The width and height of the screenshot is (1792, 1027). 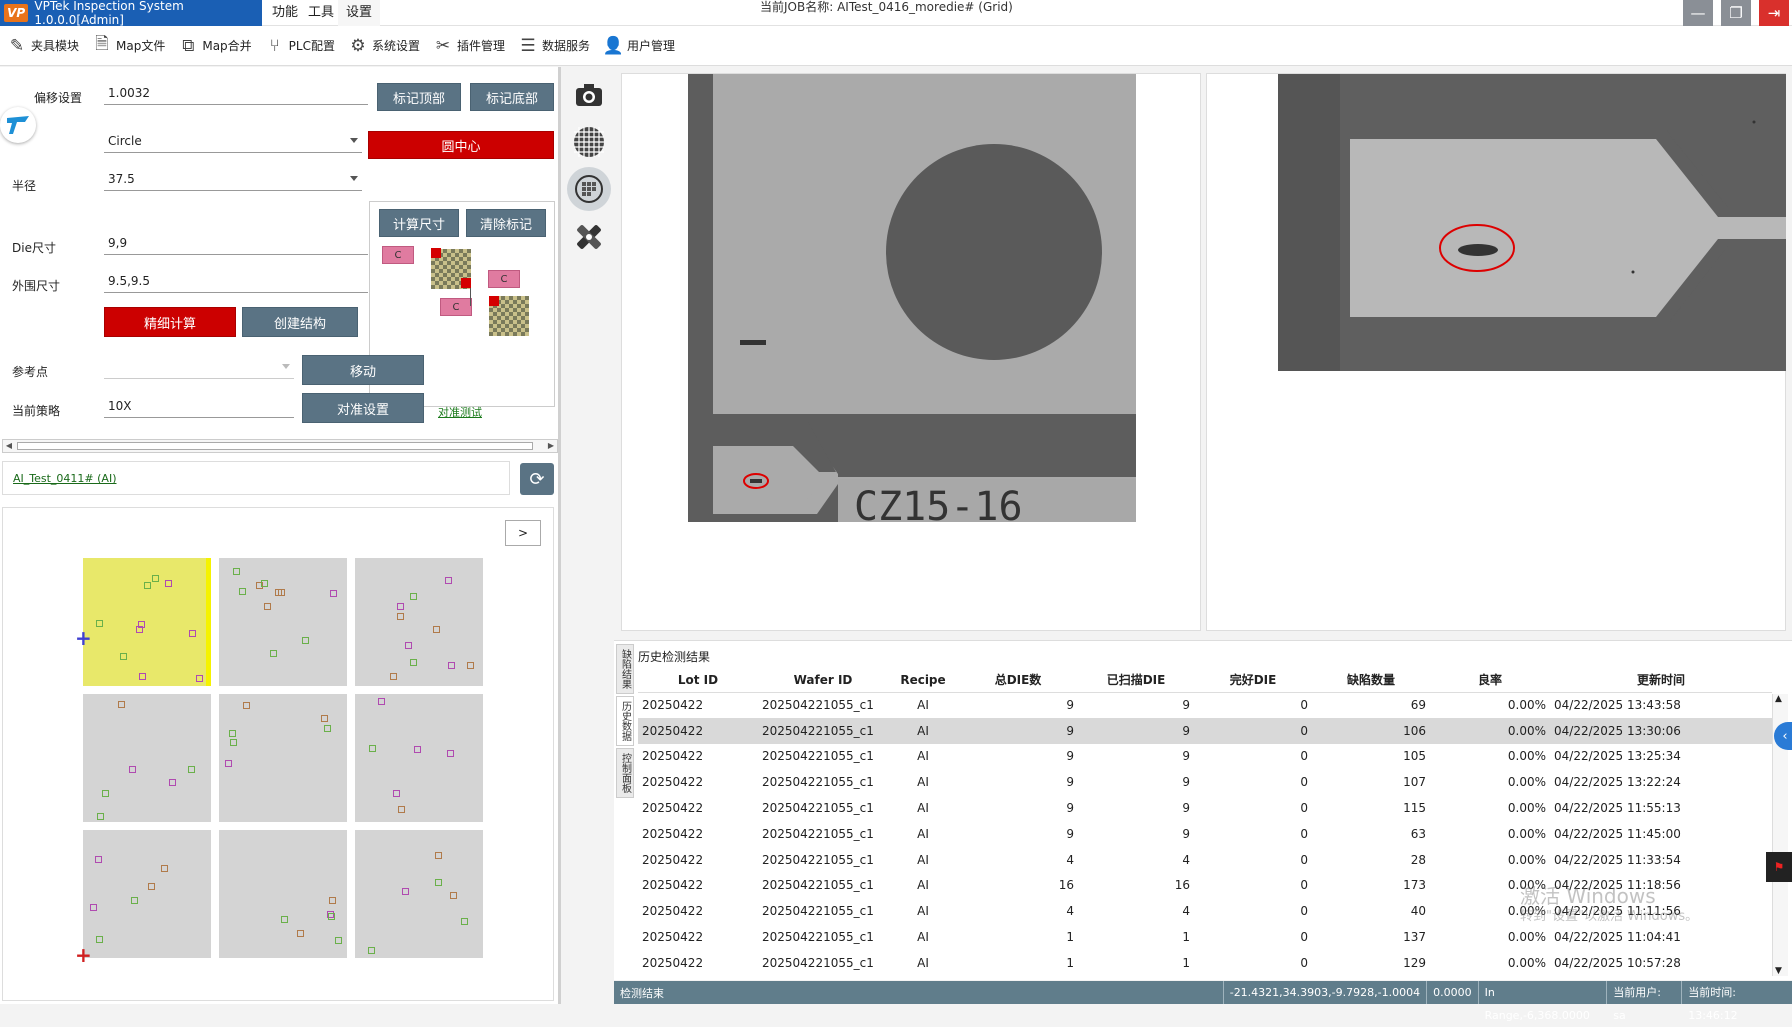 What do you see at coordinates (18, 125) in the screenshot?
I see `floating-helper-icon` at bounding box center [18, 125].